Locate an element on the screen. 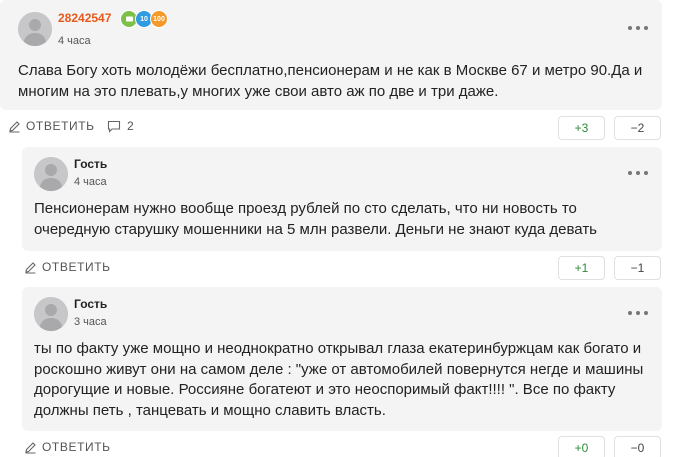 This screenshot has width=675, height=457. upvote-button: +3 is located at coordinates (581, 128).